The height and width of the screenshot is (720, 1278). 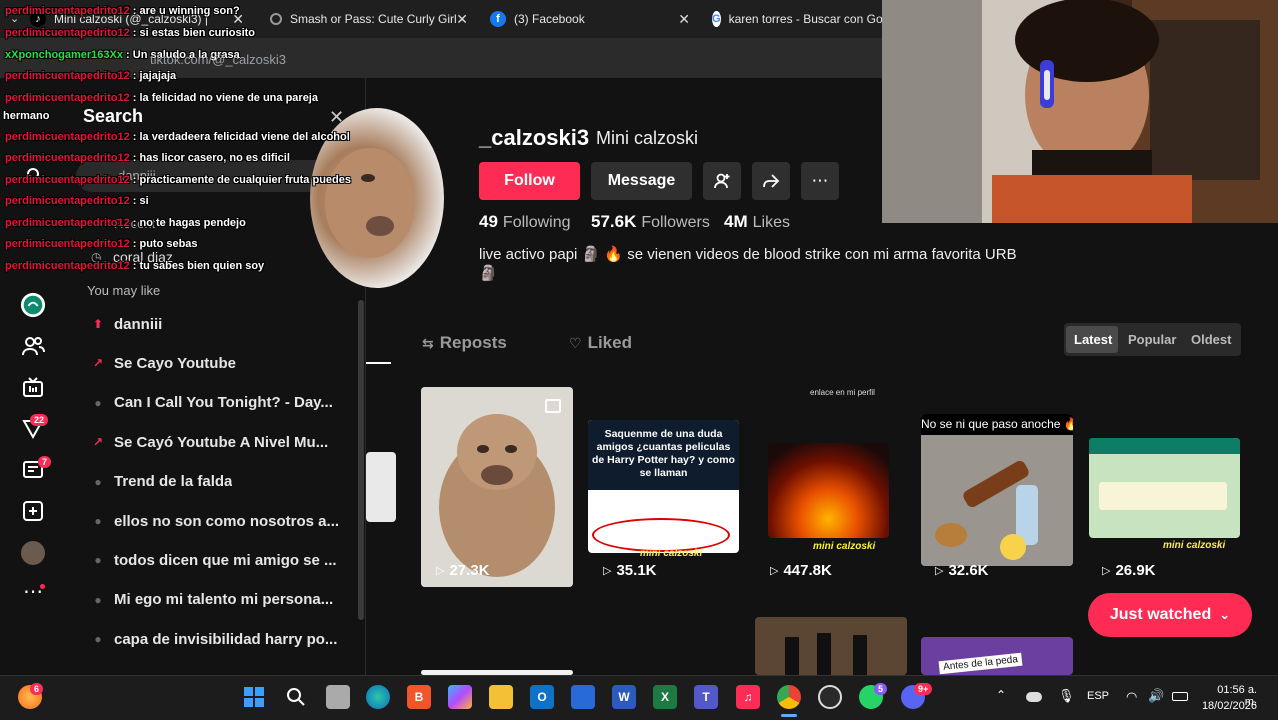 I want to click on outlook-icon: O, so click(x=542, y=697).